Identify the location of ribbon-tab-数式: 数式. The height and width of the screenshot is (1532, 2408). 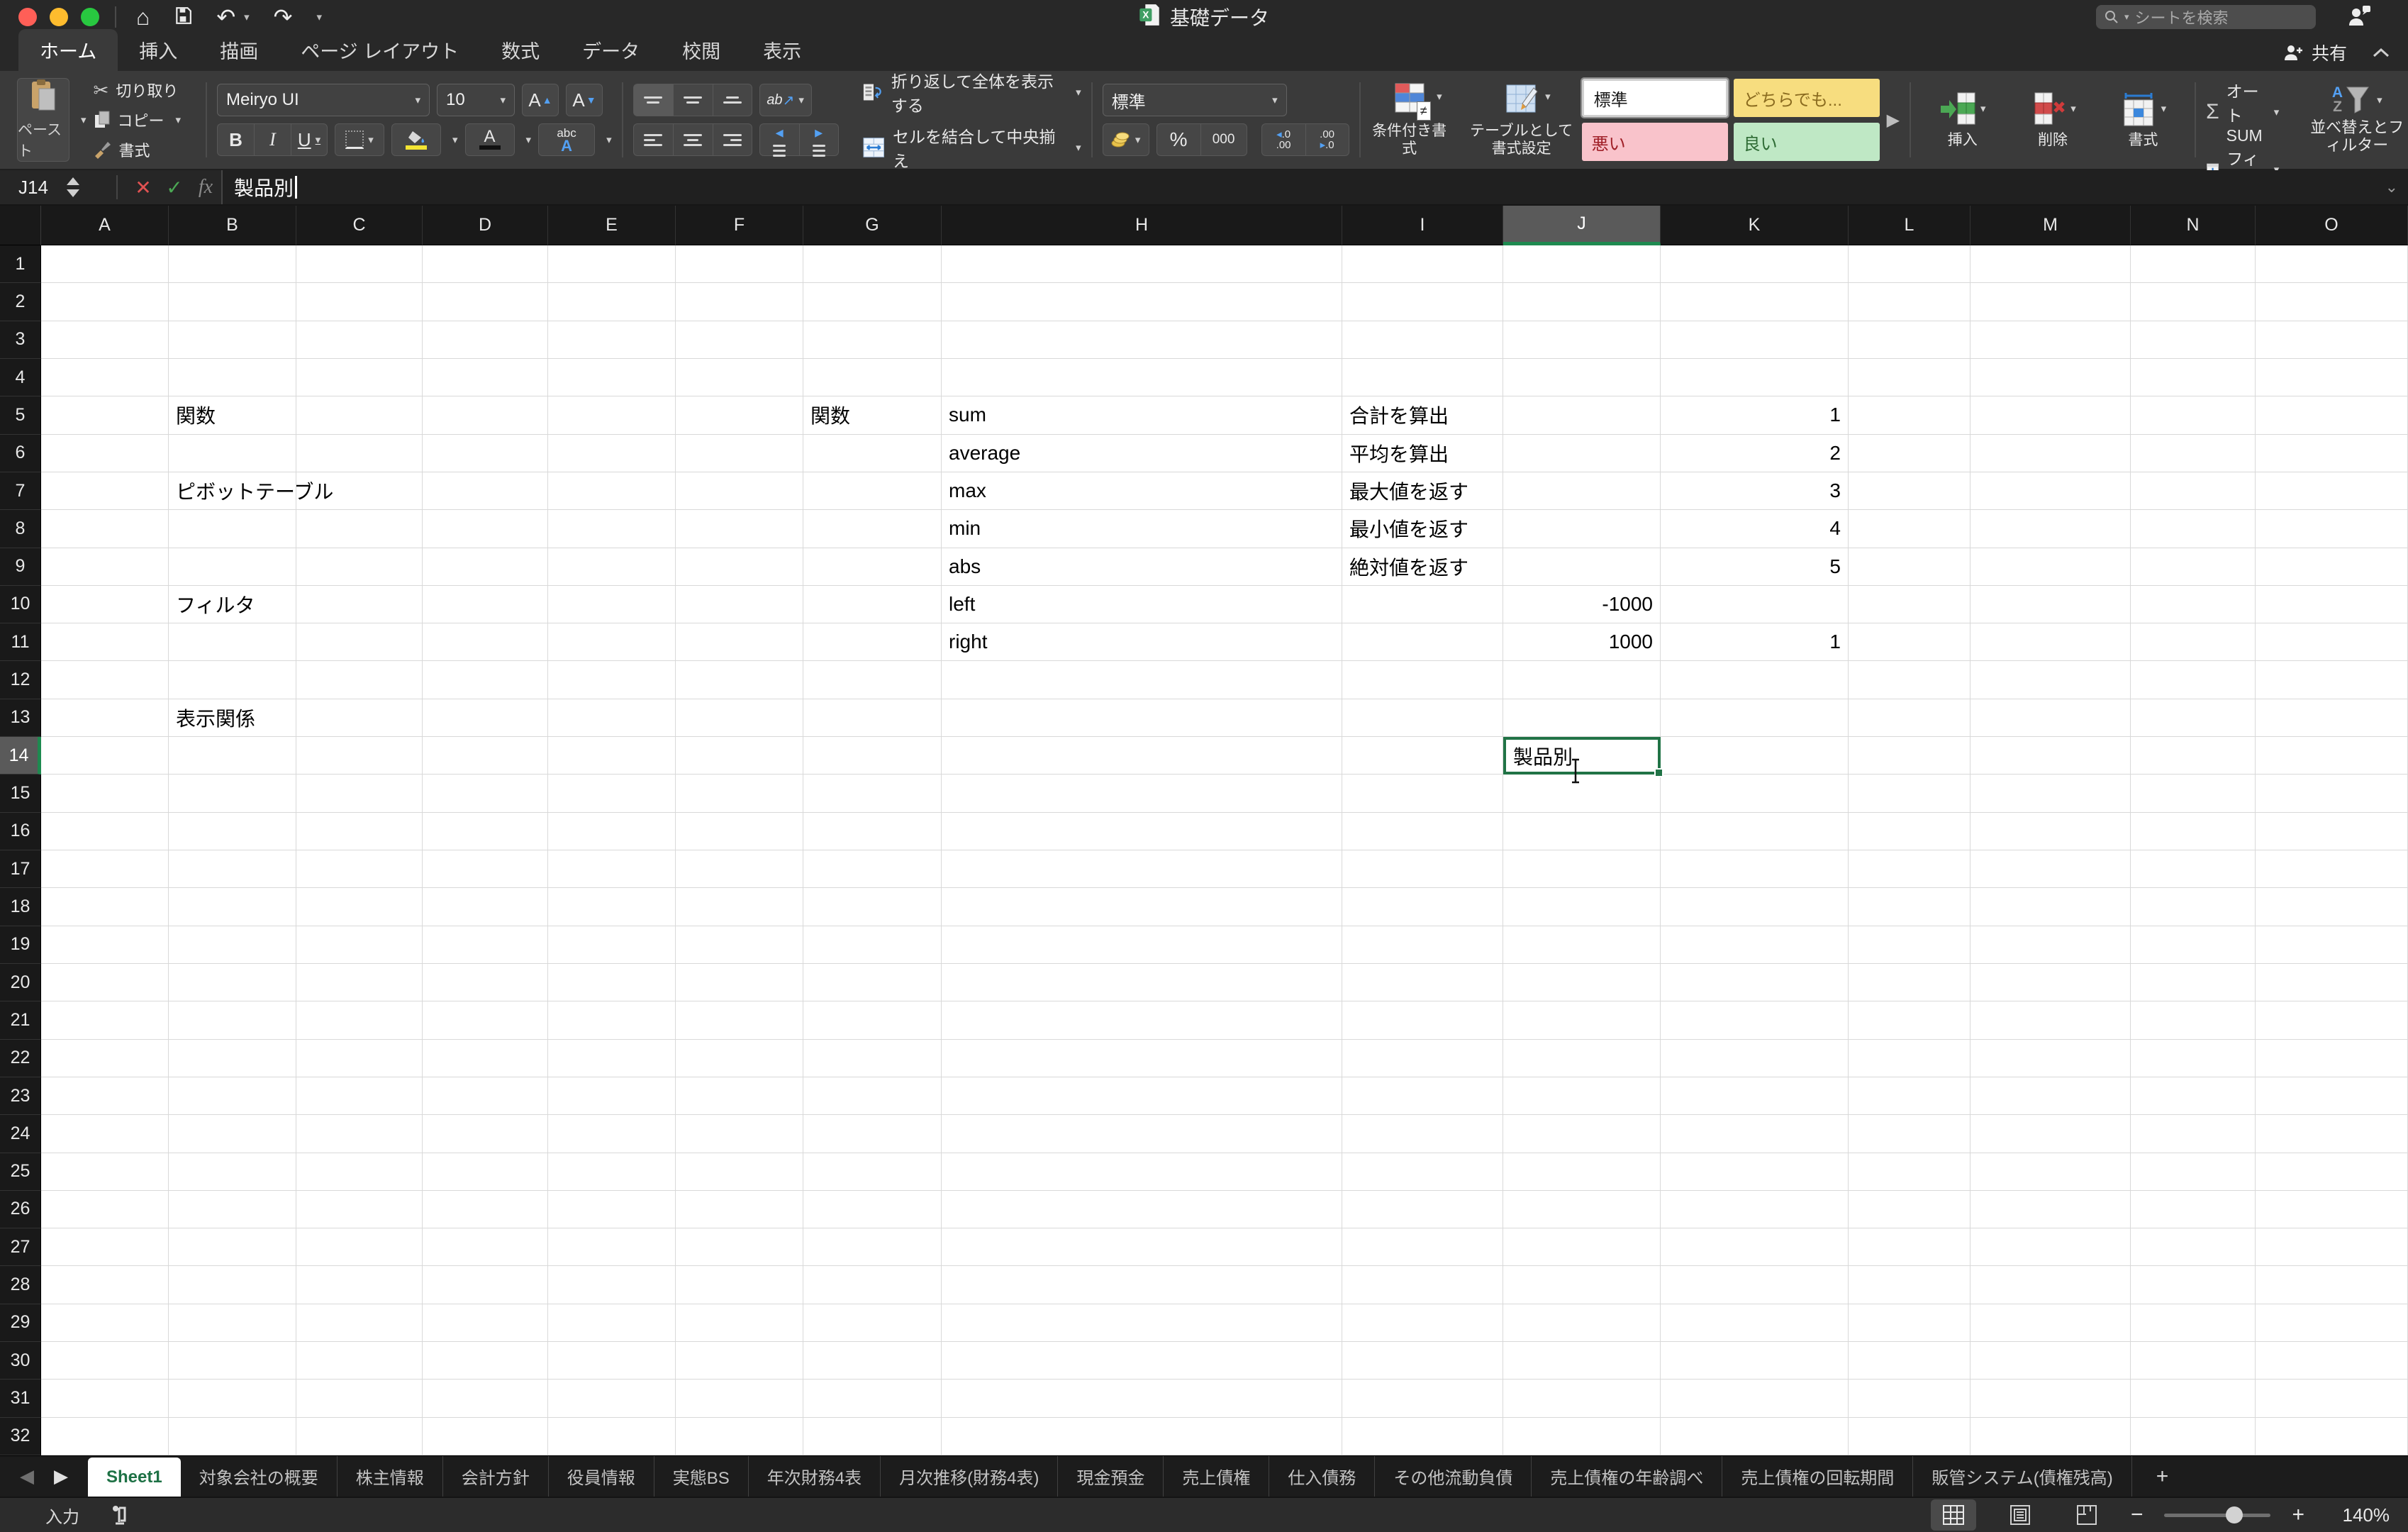
(520, 50).